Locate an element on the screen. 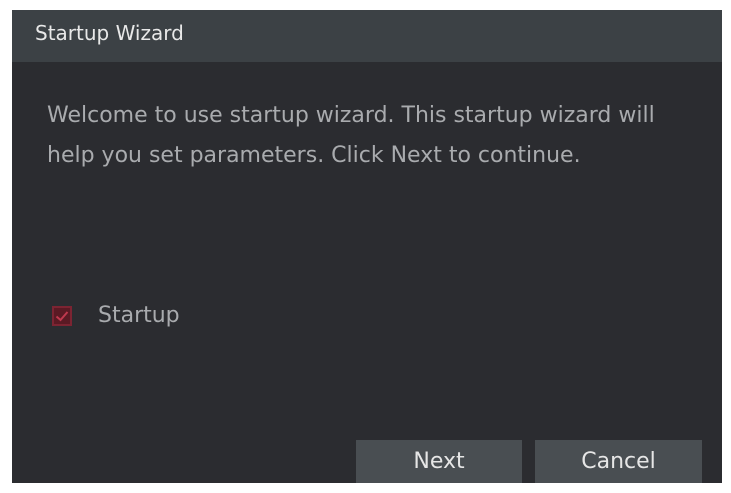 The height and width of the screenshot is (493, 731). startup-checkbox is located at coordinates (62, 316).